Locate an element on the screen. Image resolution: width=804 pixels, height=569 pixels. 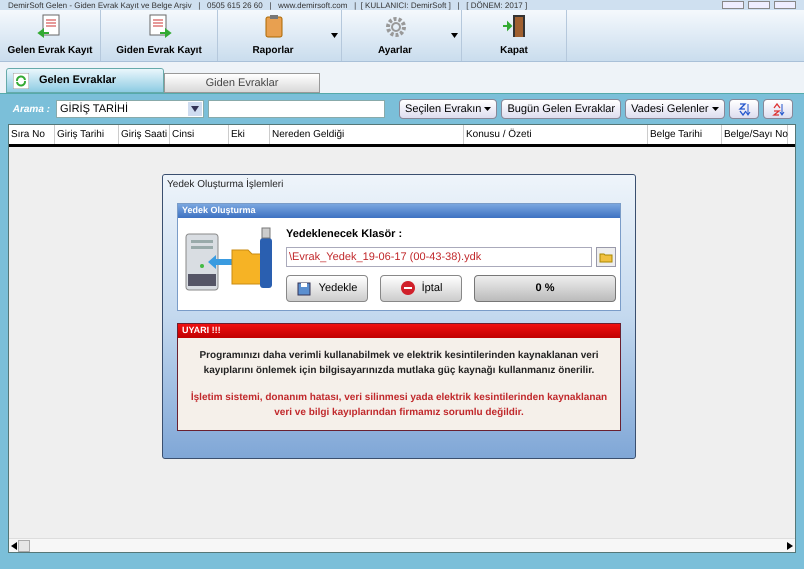
search-field is located at coordinates (296, 109).